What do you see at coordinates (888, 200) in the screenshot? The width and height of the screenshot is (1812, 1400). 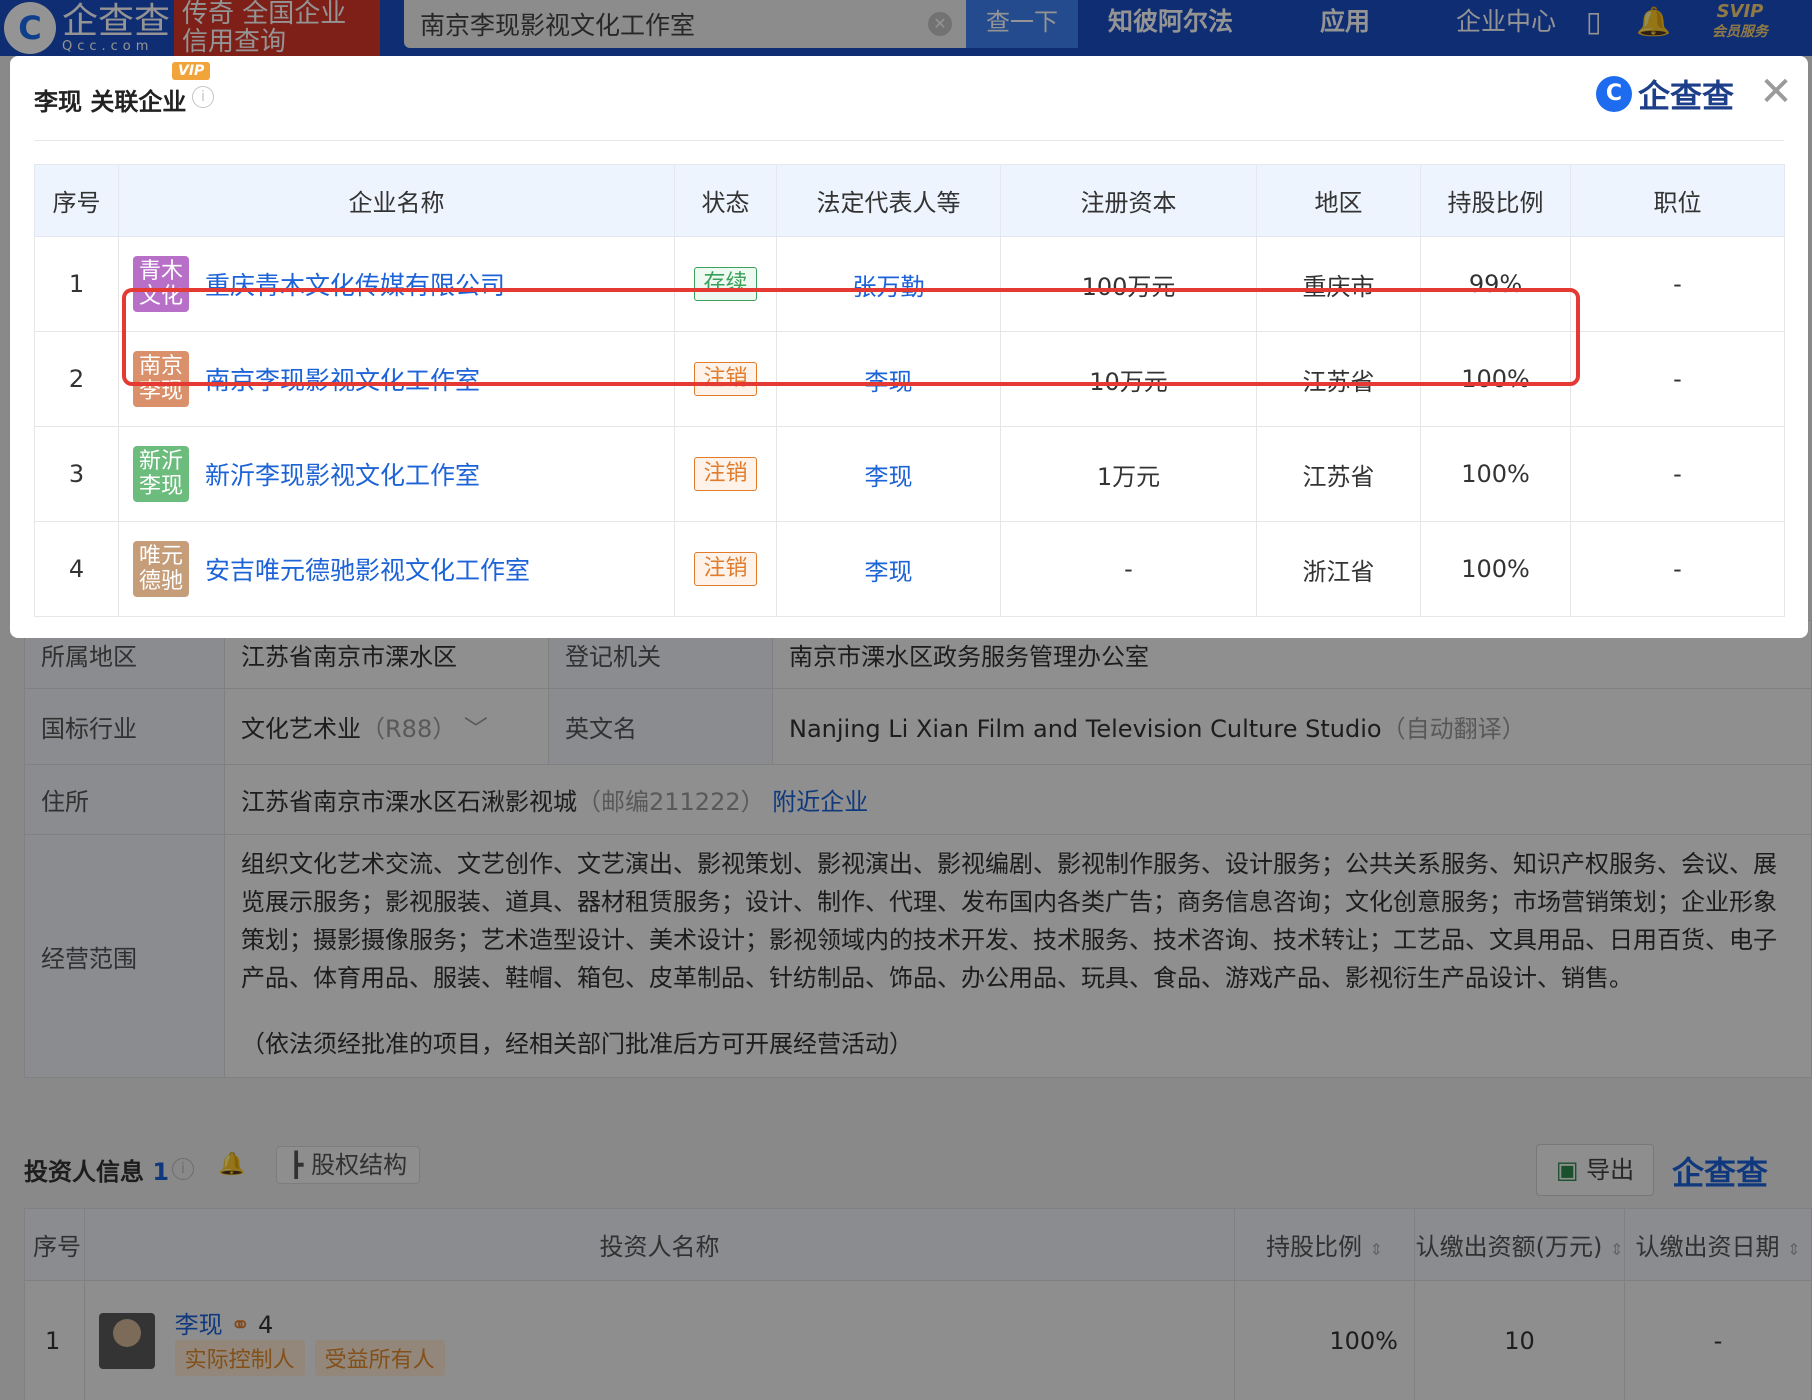 I see `column-header: 法定代表人等` at bounding box center [888, 200].